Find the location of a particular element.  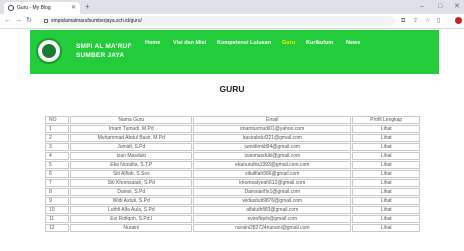

globe-icon is located at coordinates (11, 8).